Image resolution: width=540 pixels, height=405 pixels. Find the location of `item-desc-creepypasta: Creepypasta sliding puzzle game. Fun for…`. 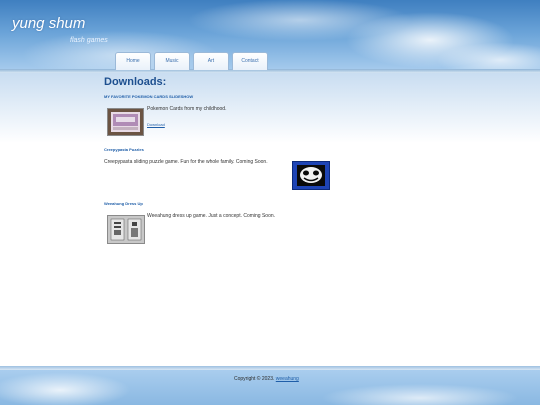

item-desc-creepypasta: Creepypasta sliding puzzle game. Fun for… is located at coordinates (186, 162).